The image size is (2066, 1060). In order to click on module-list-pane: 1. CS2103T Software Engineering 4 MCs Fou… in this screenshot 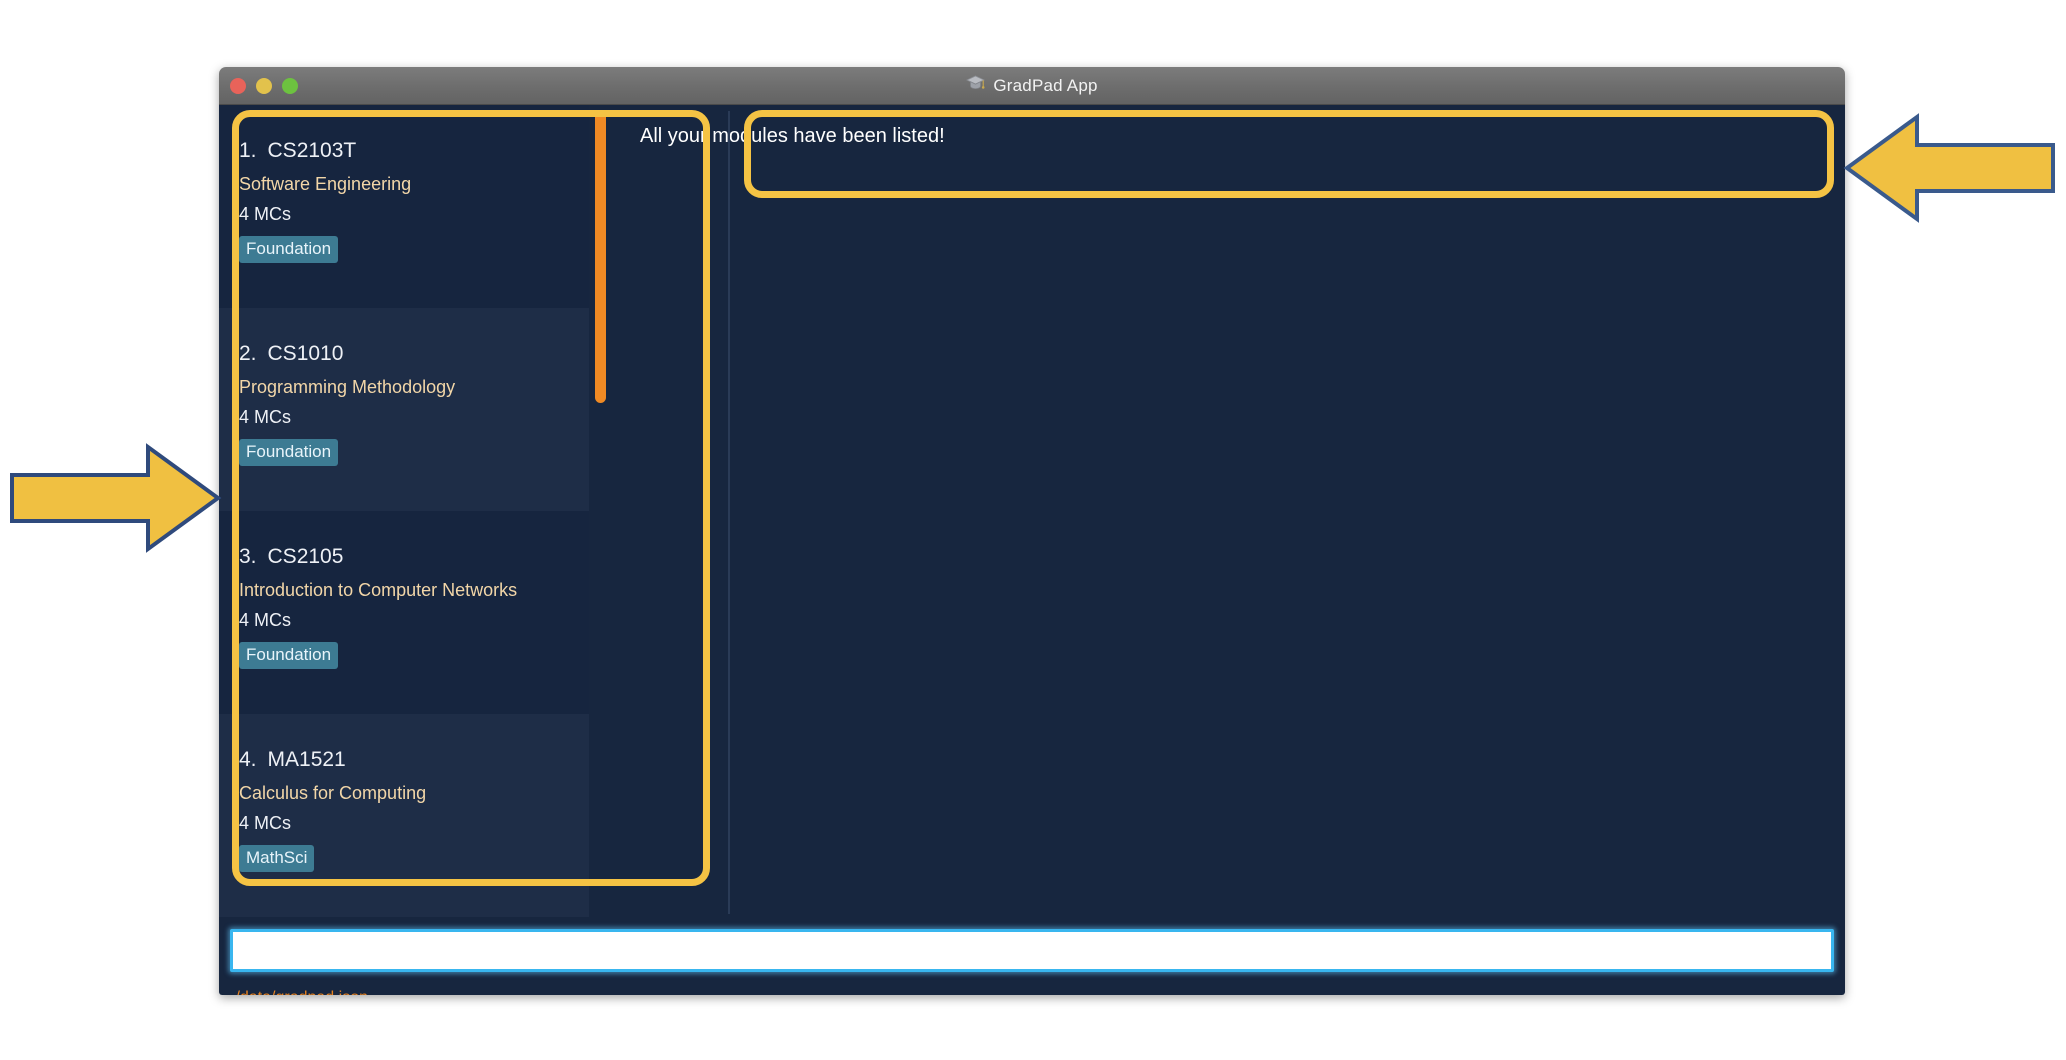, I will do `click(414, 513)`.